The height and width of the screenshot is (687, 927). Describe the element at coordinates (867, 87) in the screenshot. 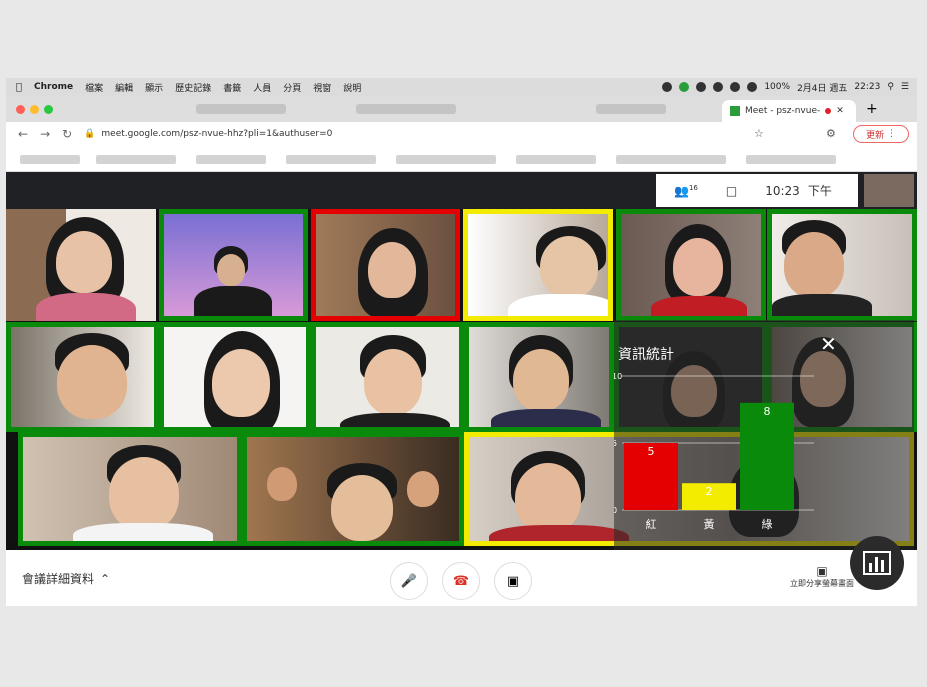

I see `time-label: 22:23` at that location.